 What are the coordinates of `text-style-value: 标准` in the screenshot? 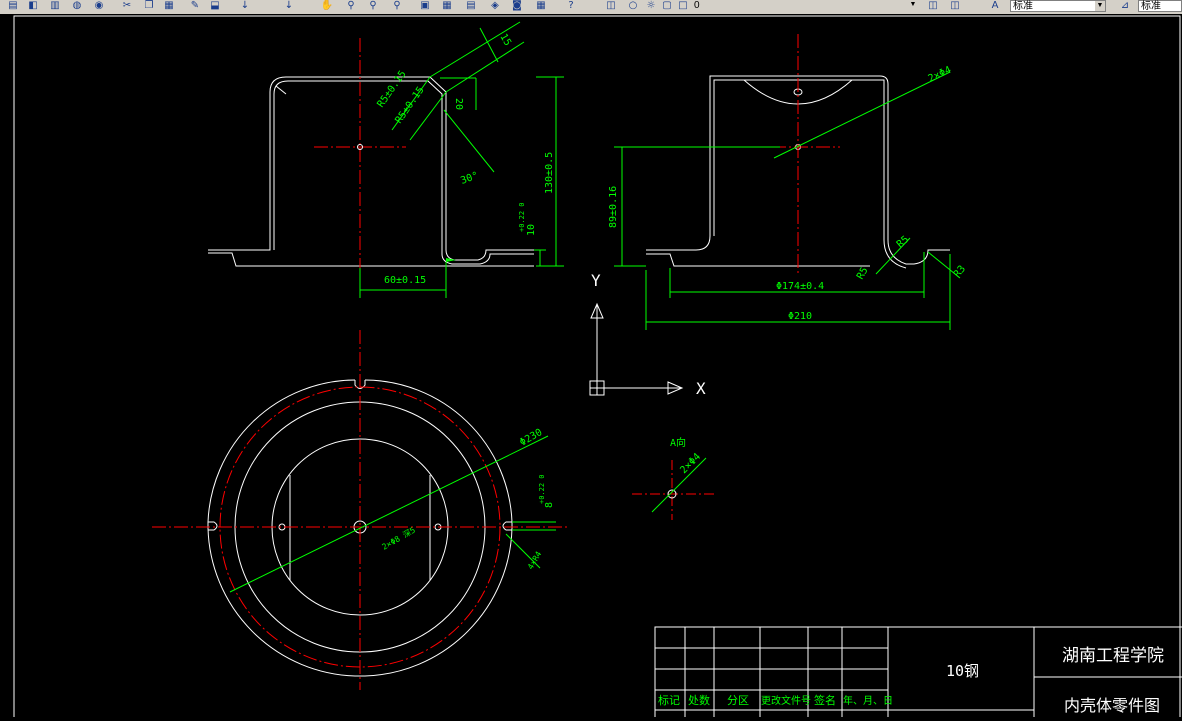 It's located at (1023, 6).